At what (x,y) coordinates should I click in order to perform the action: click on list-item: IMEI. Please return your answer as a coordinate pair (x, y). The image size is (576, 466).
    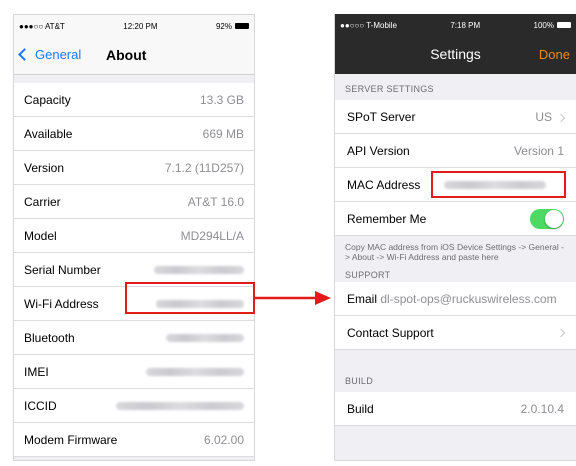
    Looking at the image, I should click on (134, 372).